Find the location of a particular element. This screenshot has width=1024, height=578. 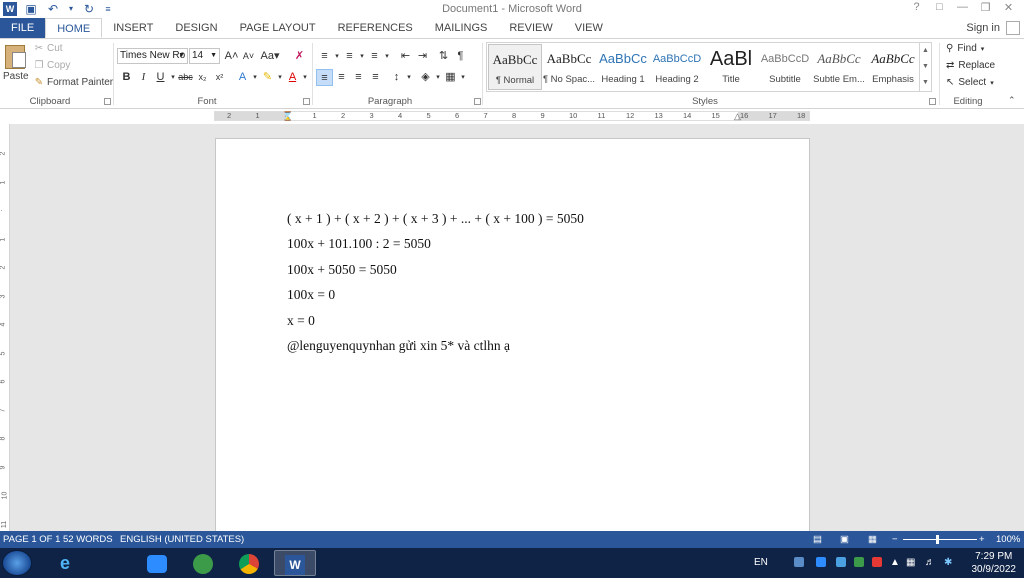

zoom-app-icon is located at coordinates (157, 563).